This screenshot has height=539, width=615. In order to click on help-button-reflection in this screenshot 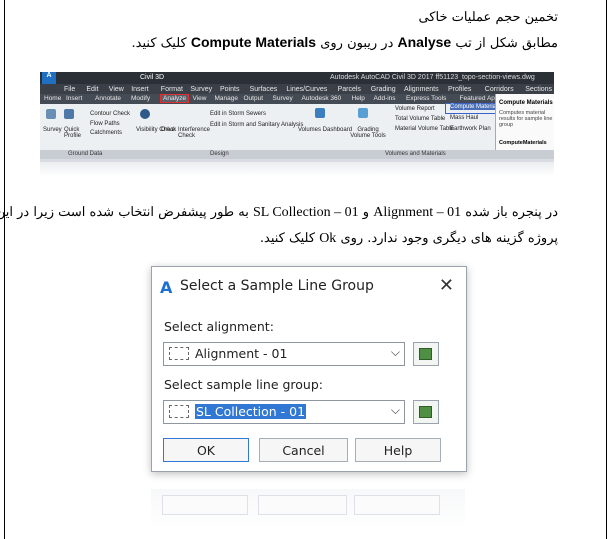, I will do `click(397, 505)`.